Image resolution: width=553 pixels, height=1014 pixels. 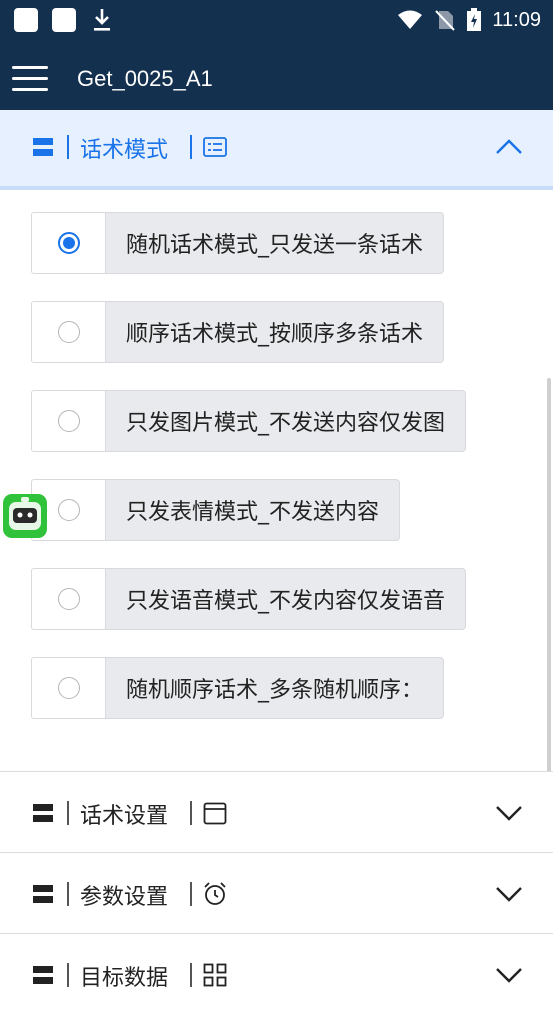 I want to click on section-header-target-data: 目标数据, so click(x=276, y=973).